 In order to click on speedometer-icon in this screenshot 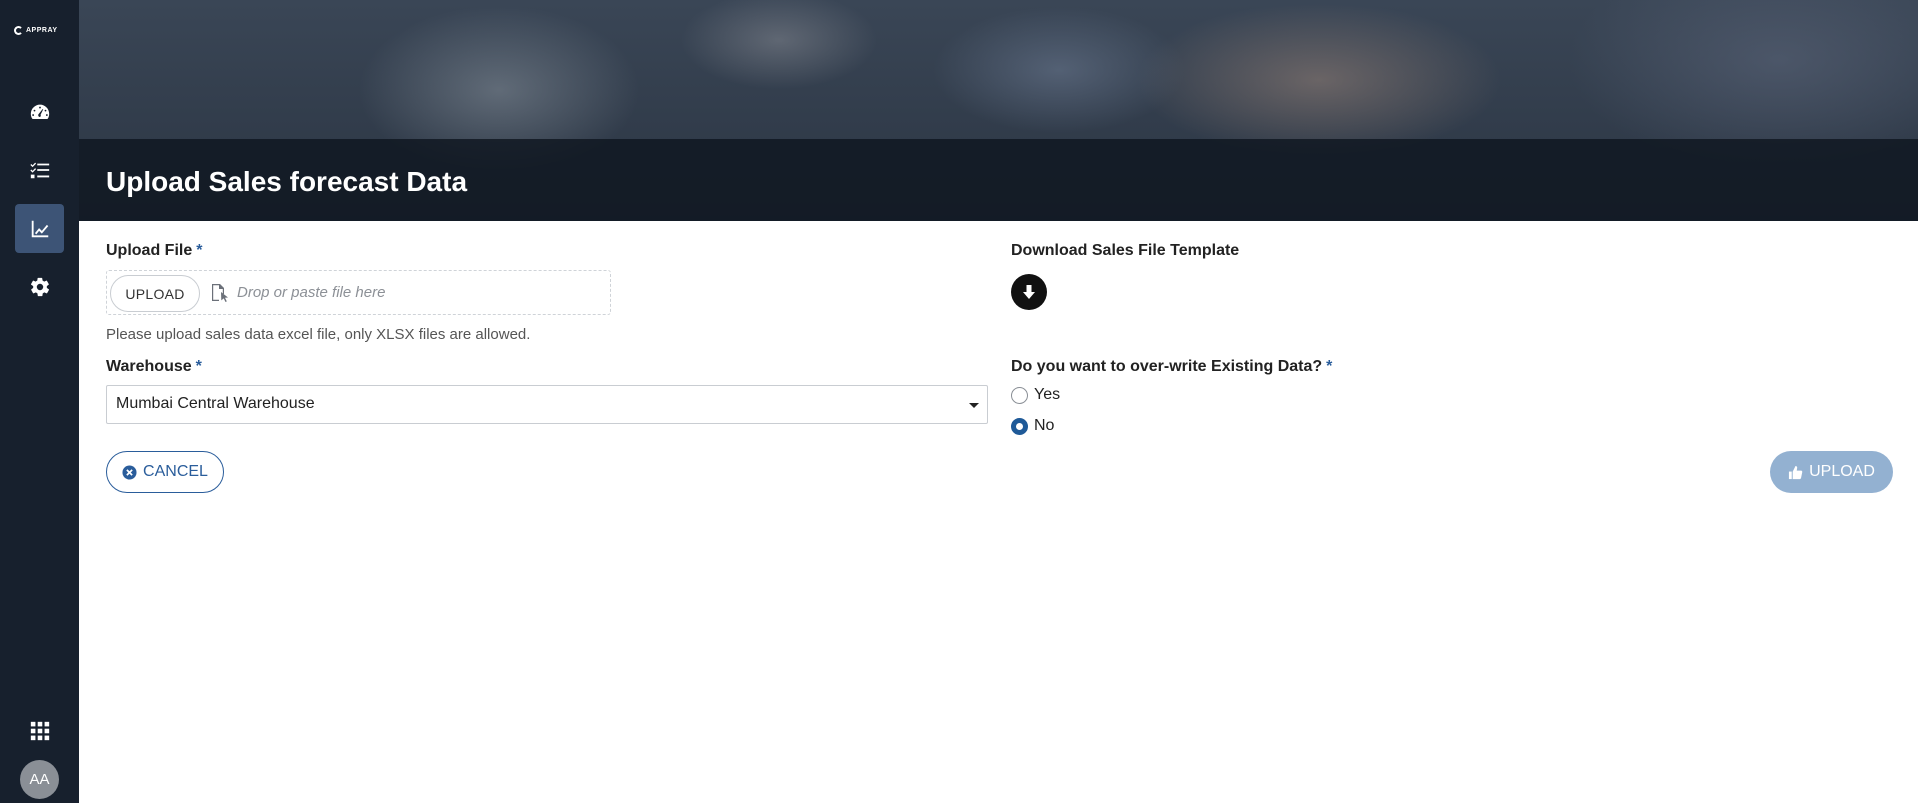, I will do `click(39, 111)`.